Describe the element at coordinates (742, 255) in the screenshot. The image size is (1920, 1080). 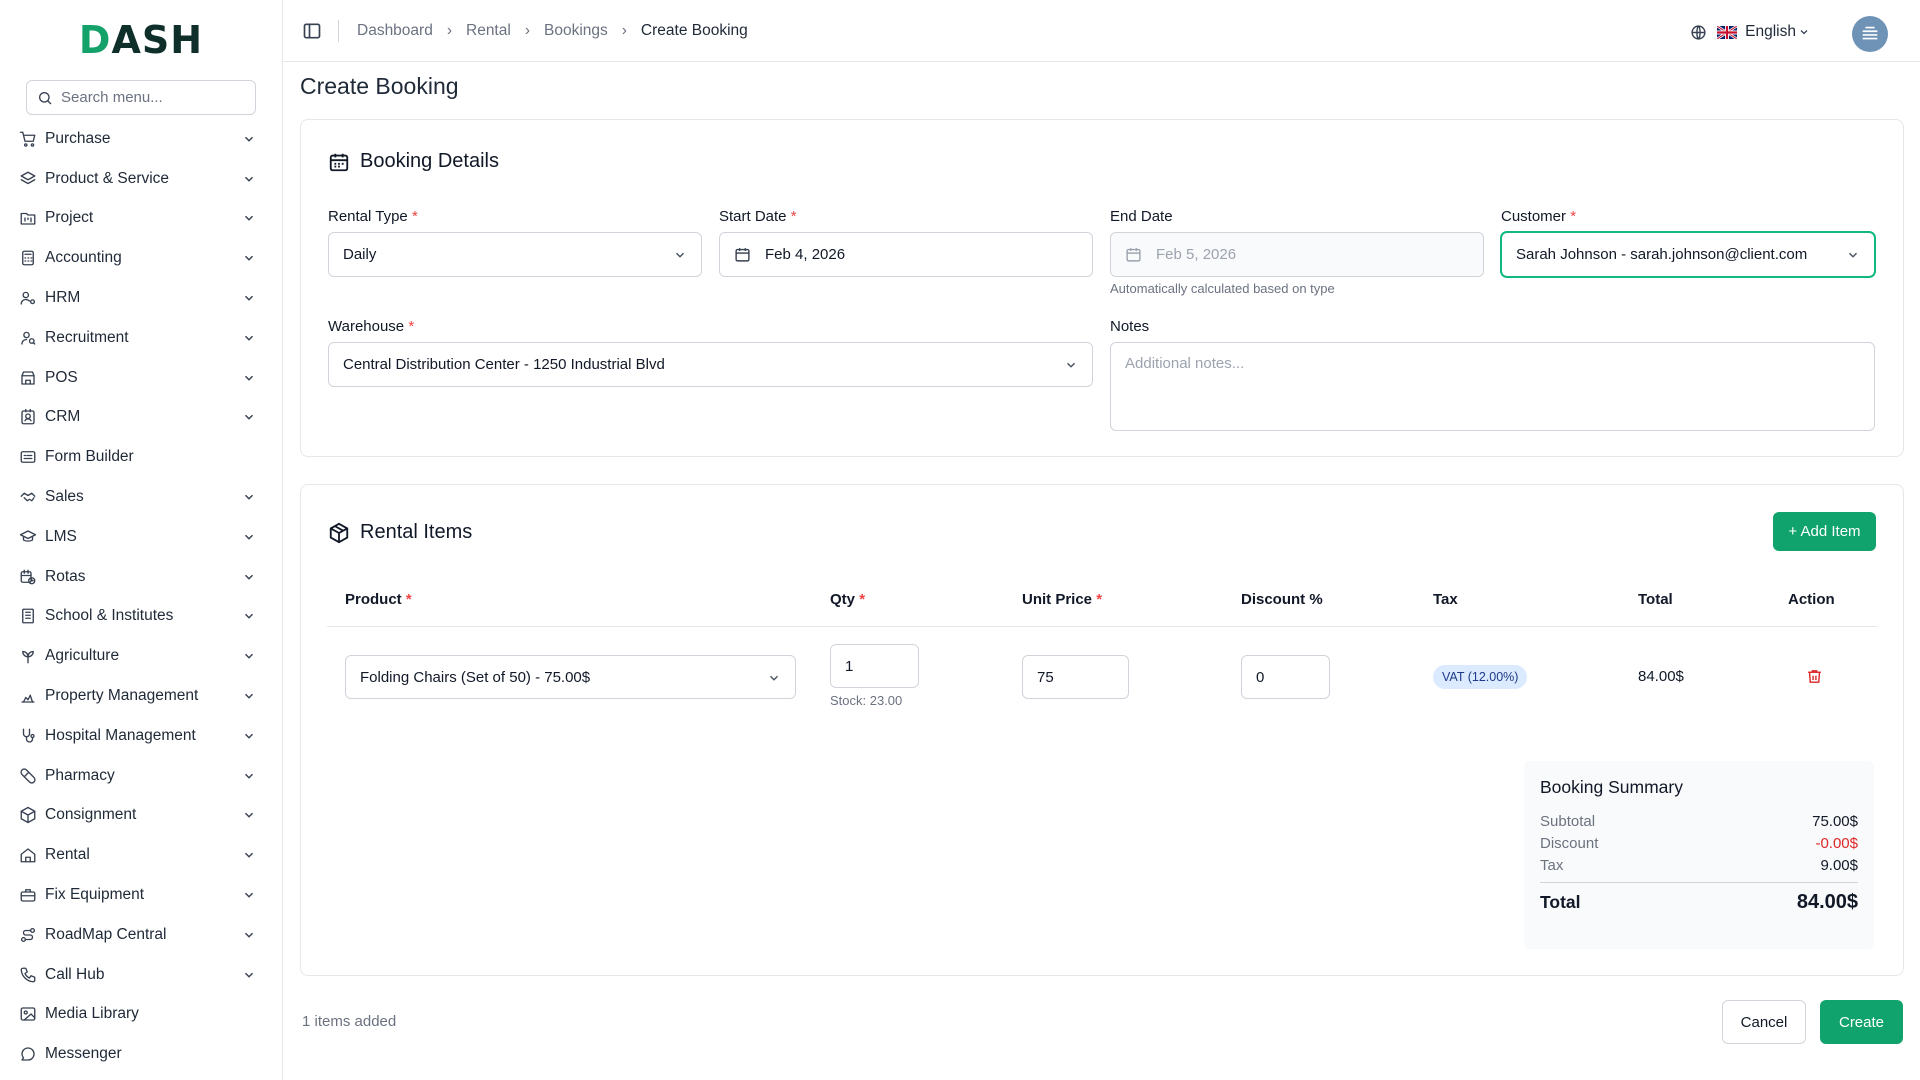
I see `calendar-icon` at that location.